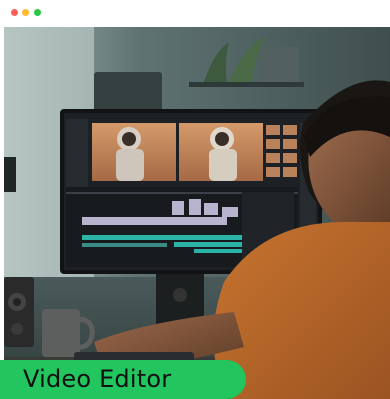 The width and height of the screenshot is (390, 399). I want to click on title-bar, so click(195, 13).